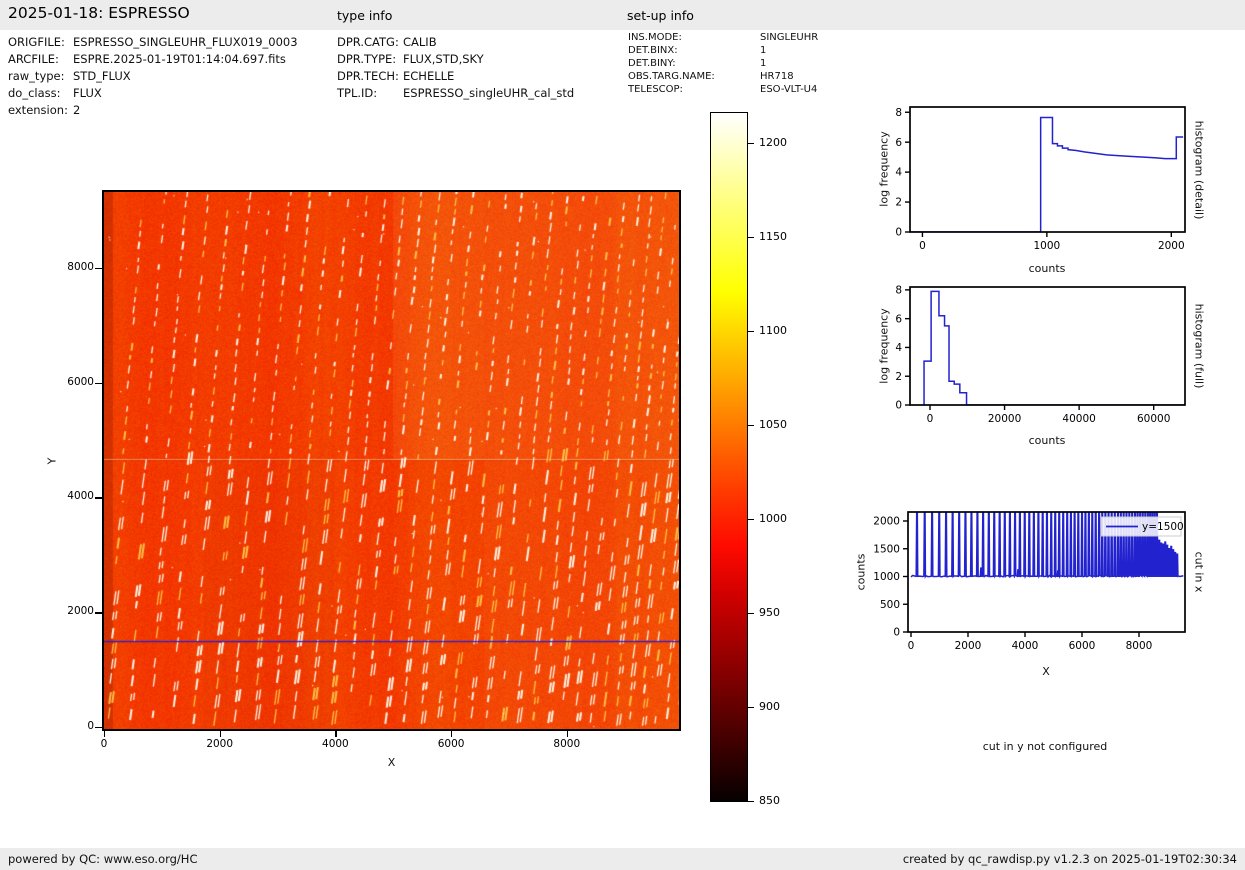 This screenshot has height=870, width=1245. I want to click on x-tick-label: 8000, so click(567, 744).